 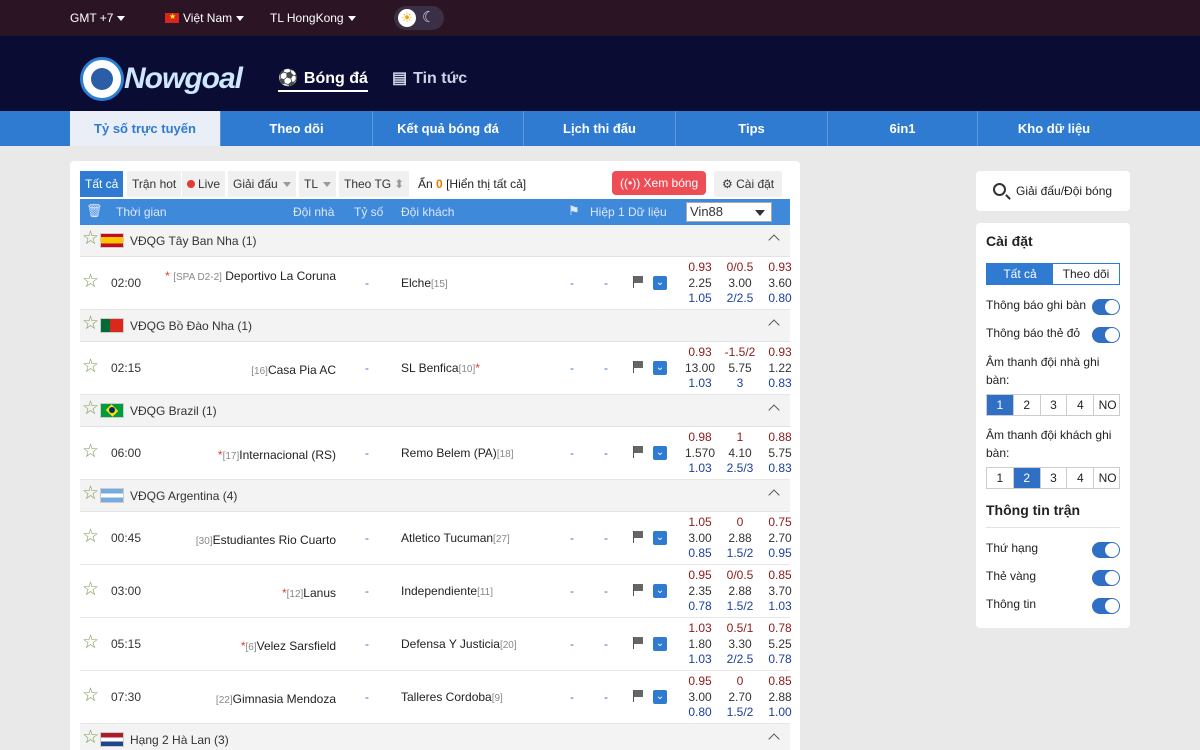 What do you see at coordinates (1106, 307) in the screenshot?
I see `goal-notify-toggle` at bounding box center [1106, 307].